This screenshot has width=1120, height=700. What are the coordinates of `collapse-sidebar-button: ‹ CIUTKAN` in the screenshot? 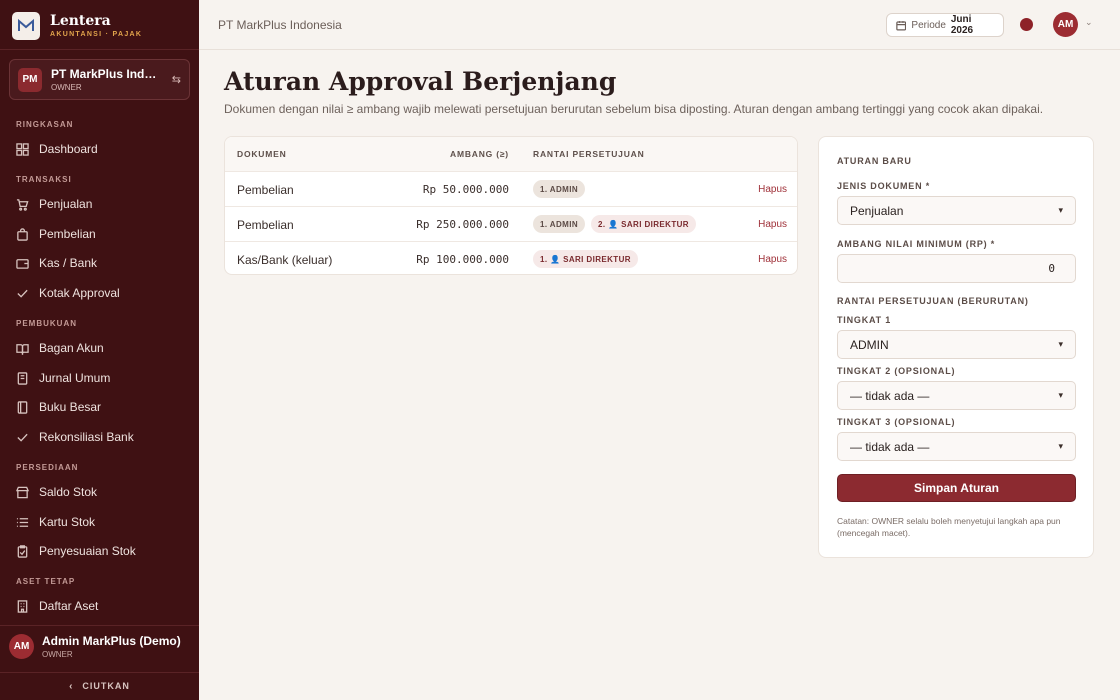 It's located at (99, 686).